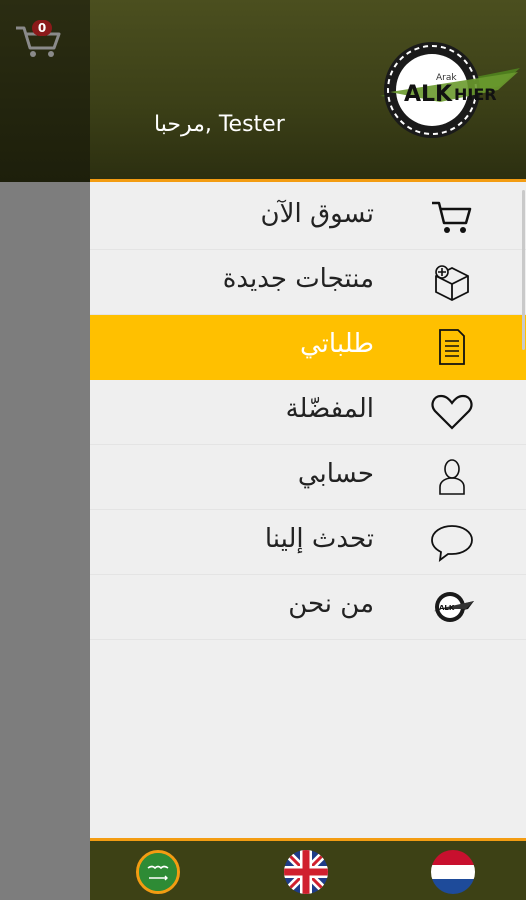 The height and width of the screenshot is (900, 526). I want to click on language-english-button, so click(306, 872).